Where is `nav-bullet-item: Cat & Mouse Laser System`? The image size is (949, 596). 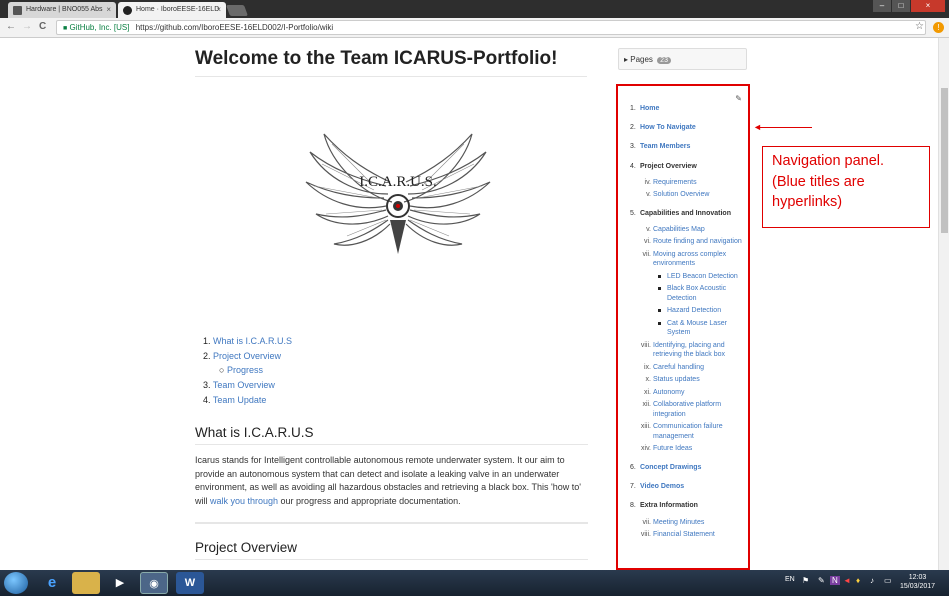 nav-bullet-item: Cat & Mouse Laser System is located at coordinates (694, 328).